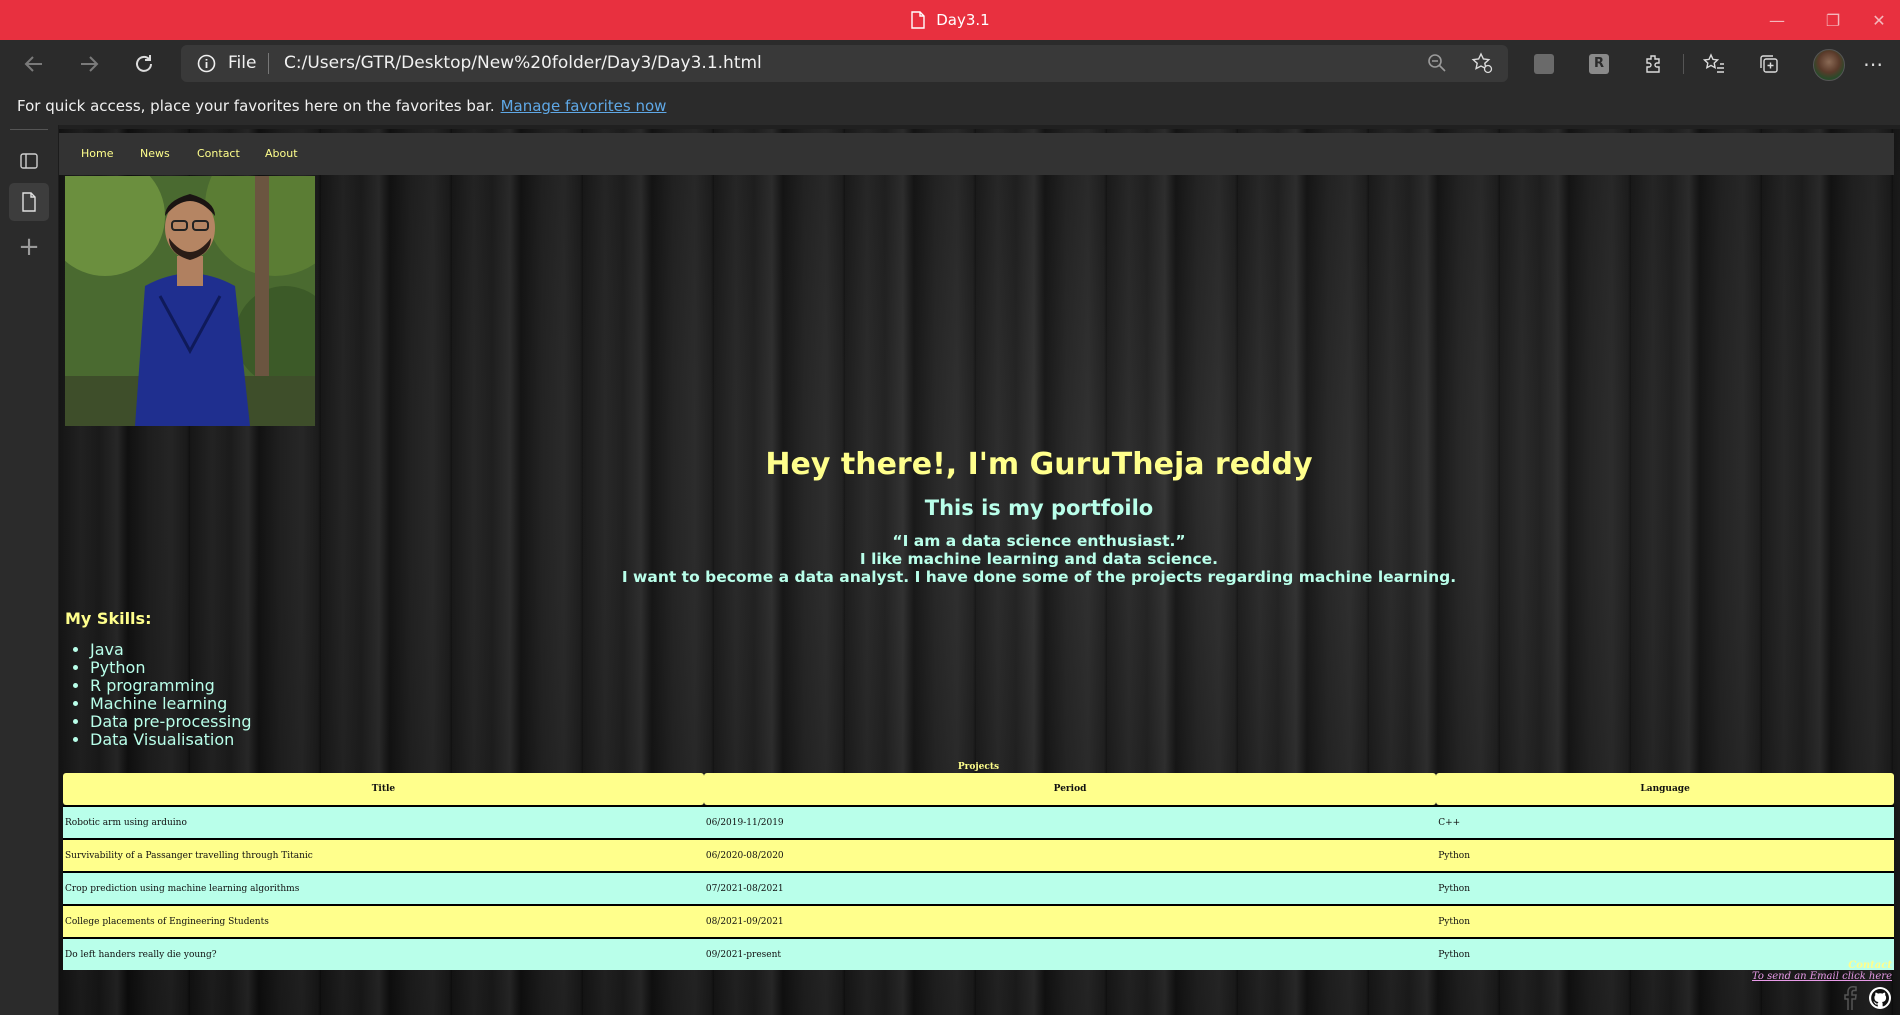 The height and width of the screenshot is (1015, 1900). I want to click on projects-caption: Projects, so click(978, 767).